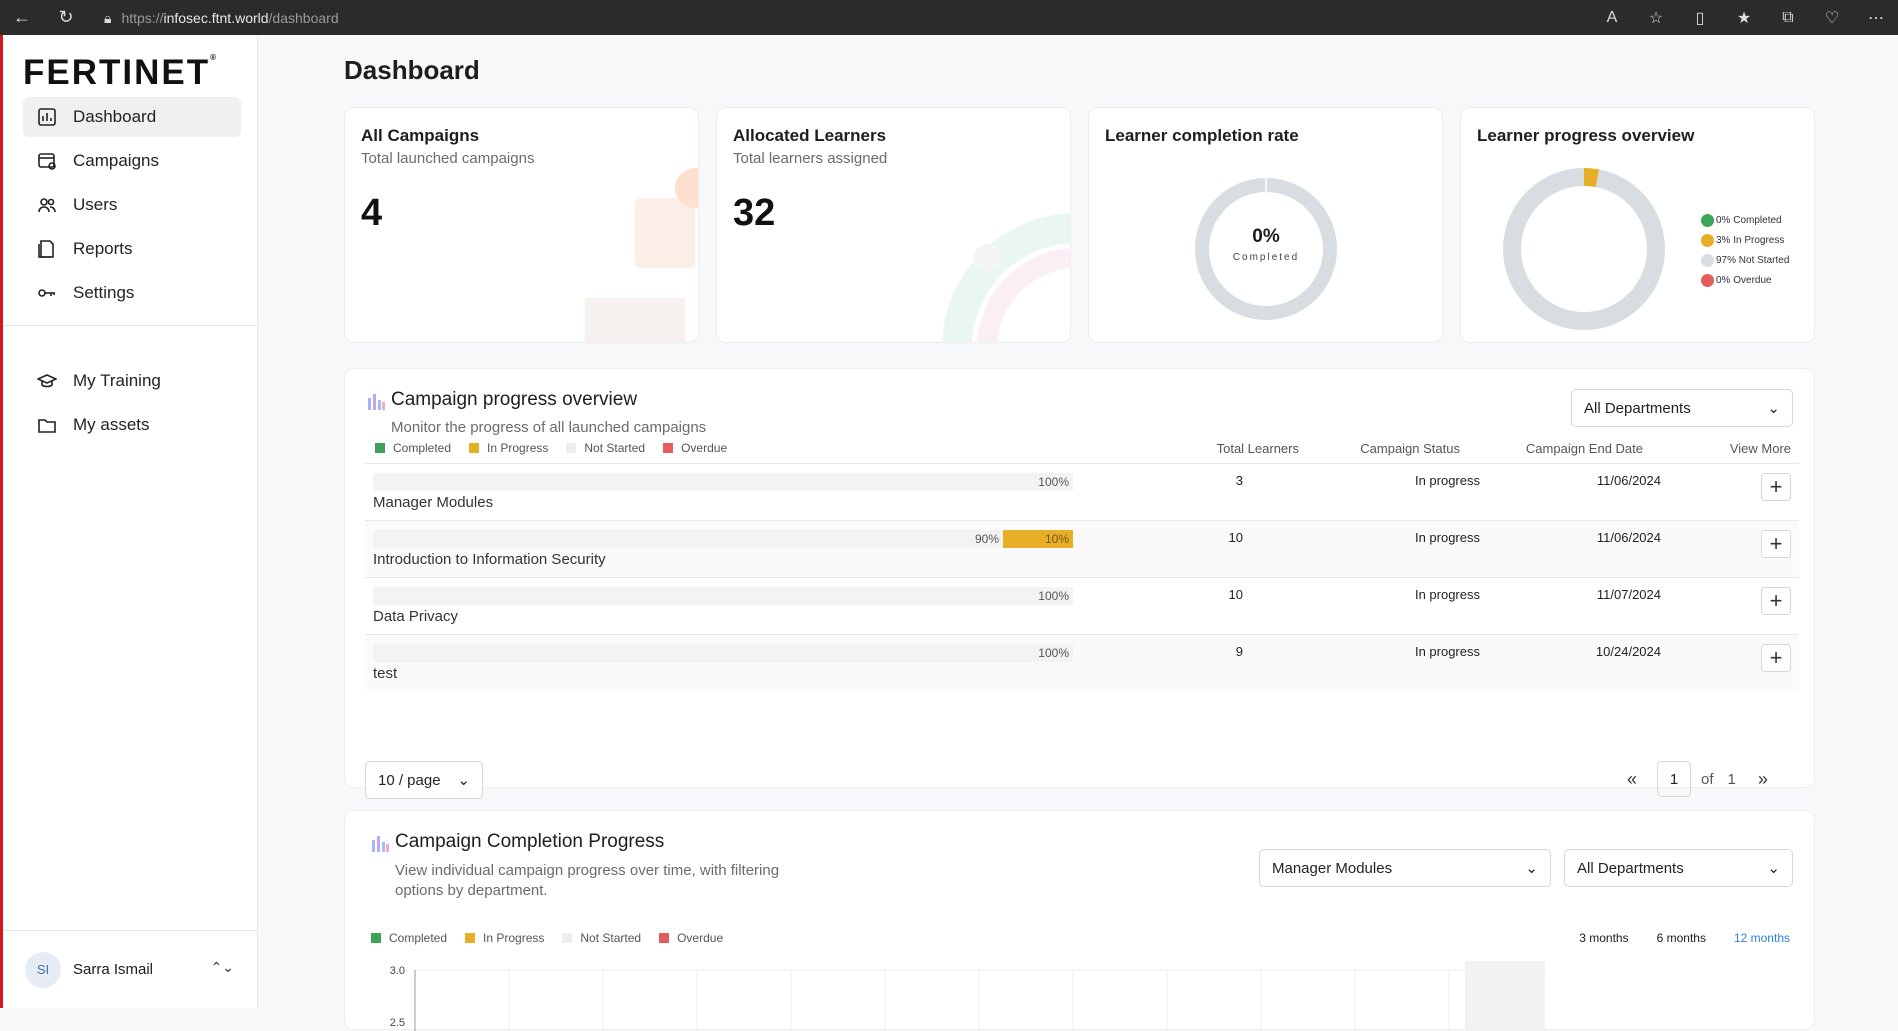 This screenshot has height=1031, width=1898. Describe the element at coordinates (420, 135) in the screenshot. I see `card-title: All Campaigns` at that location.